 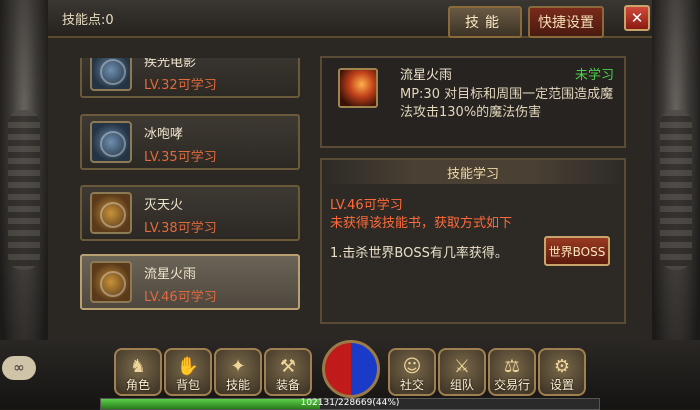 I want to click on bag-icon: ✋, so click(x=188, y=366).